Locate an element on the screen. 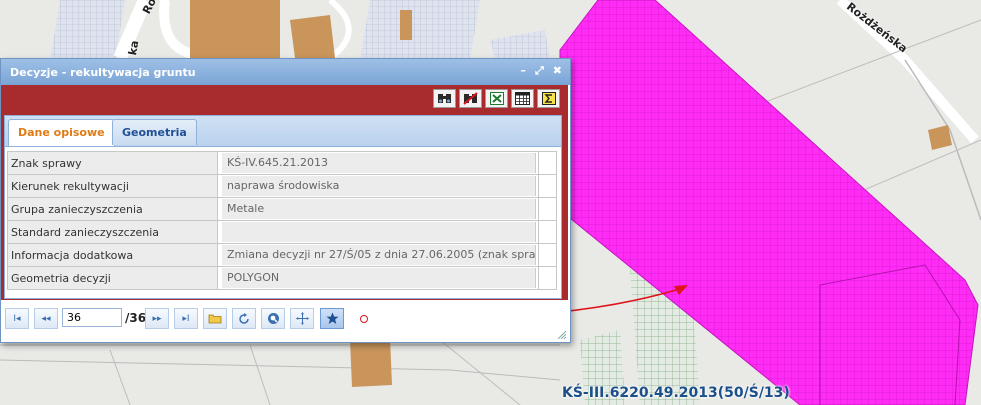  folder-icon is located at coordinates (215, 319).